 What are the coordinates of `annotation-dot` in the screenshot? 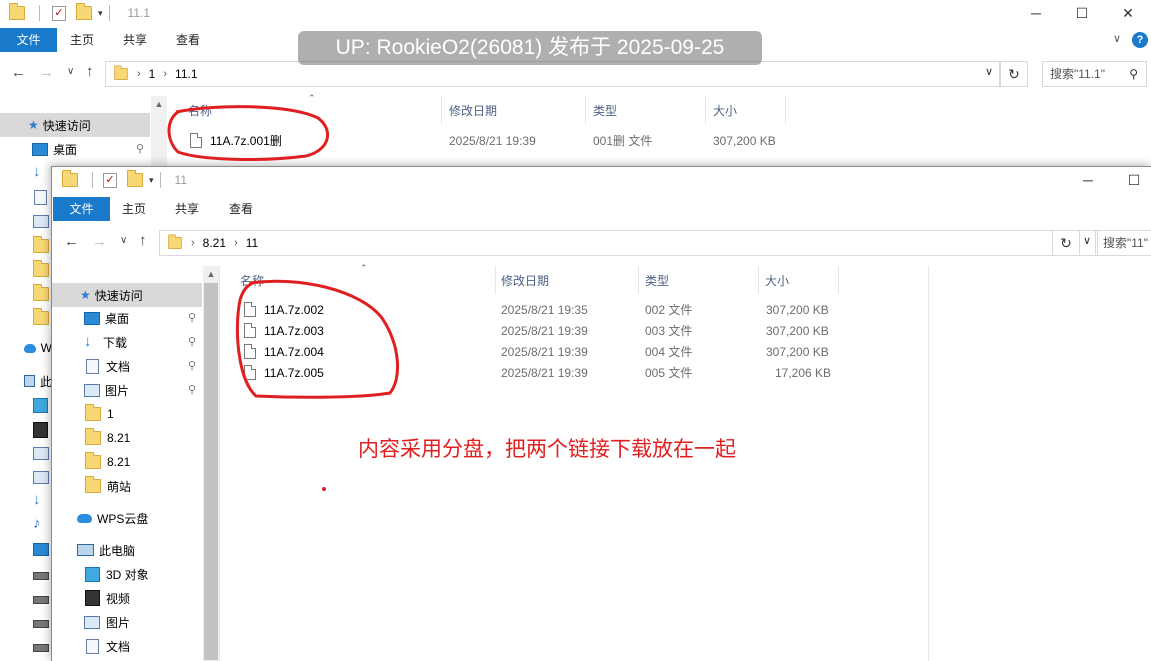 It's located at (324, 489).